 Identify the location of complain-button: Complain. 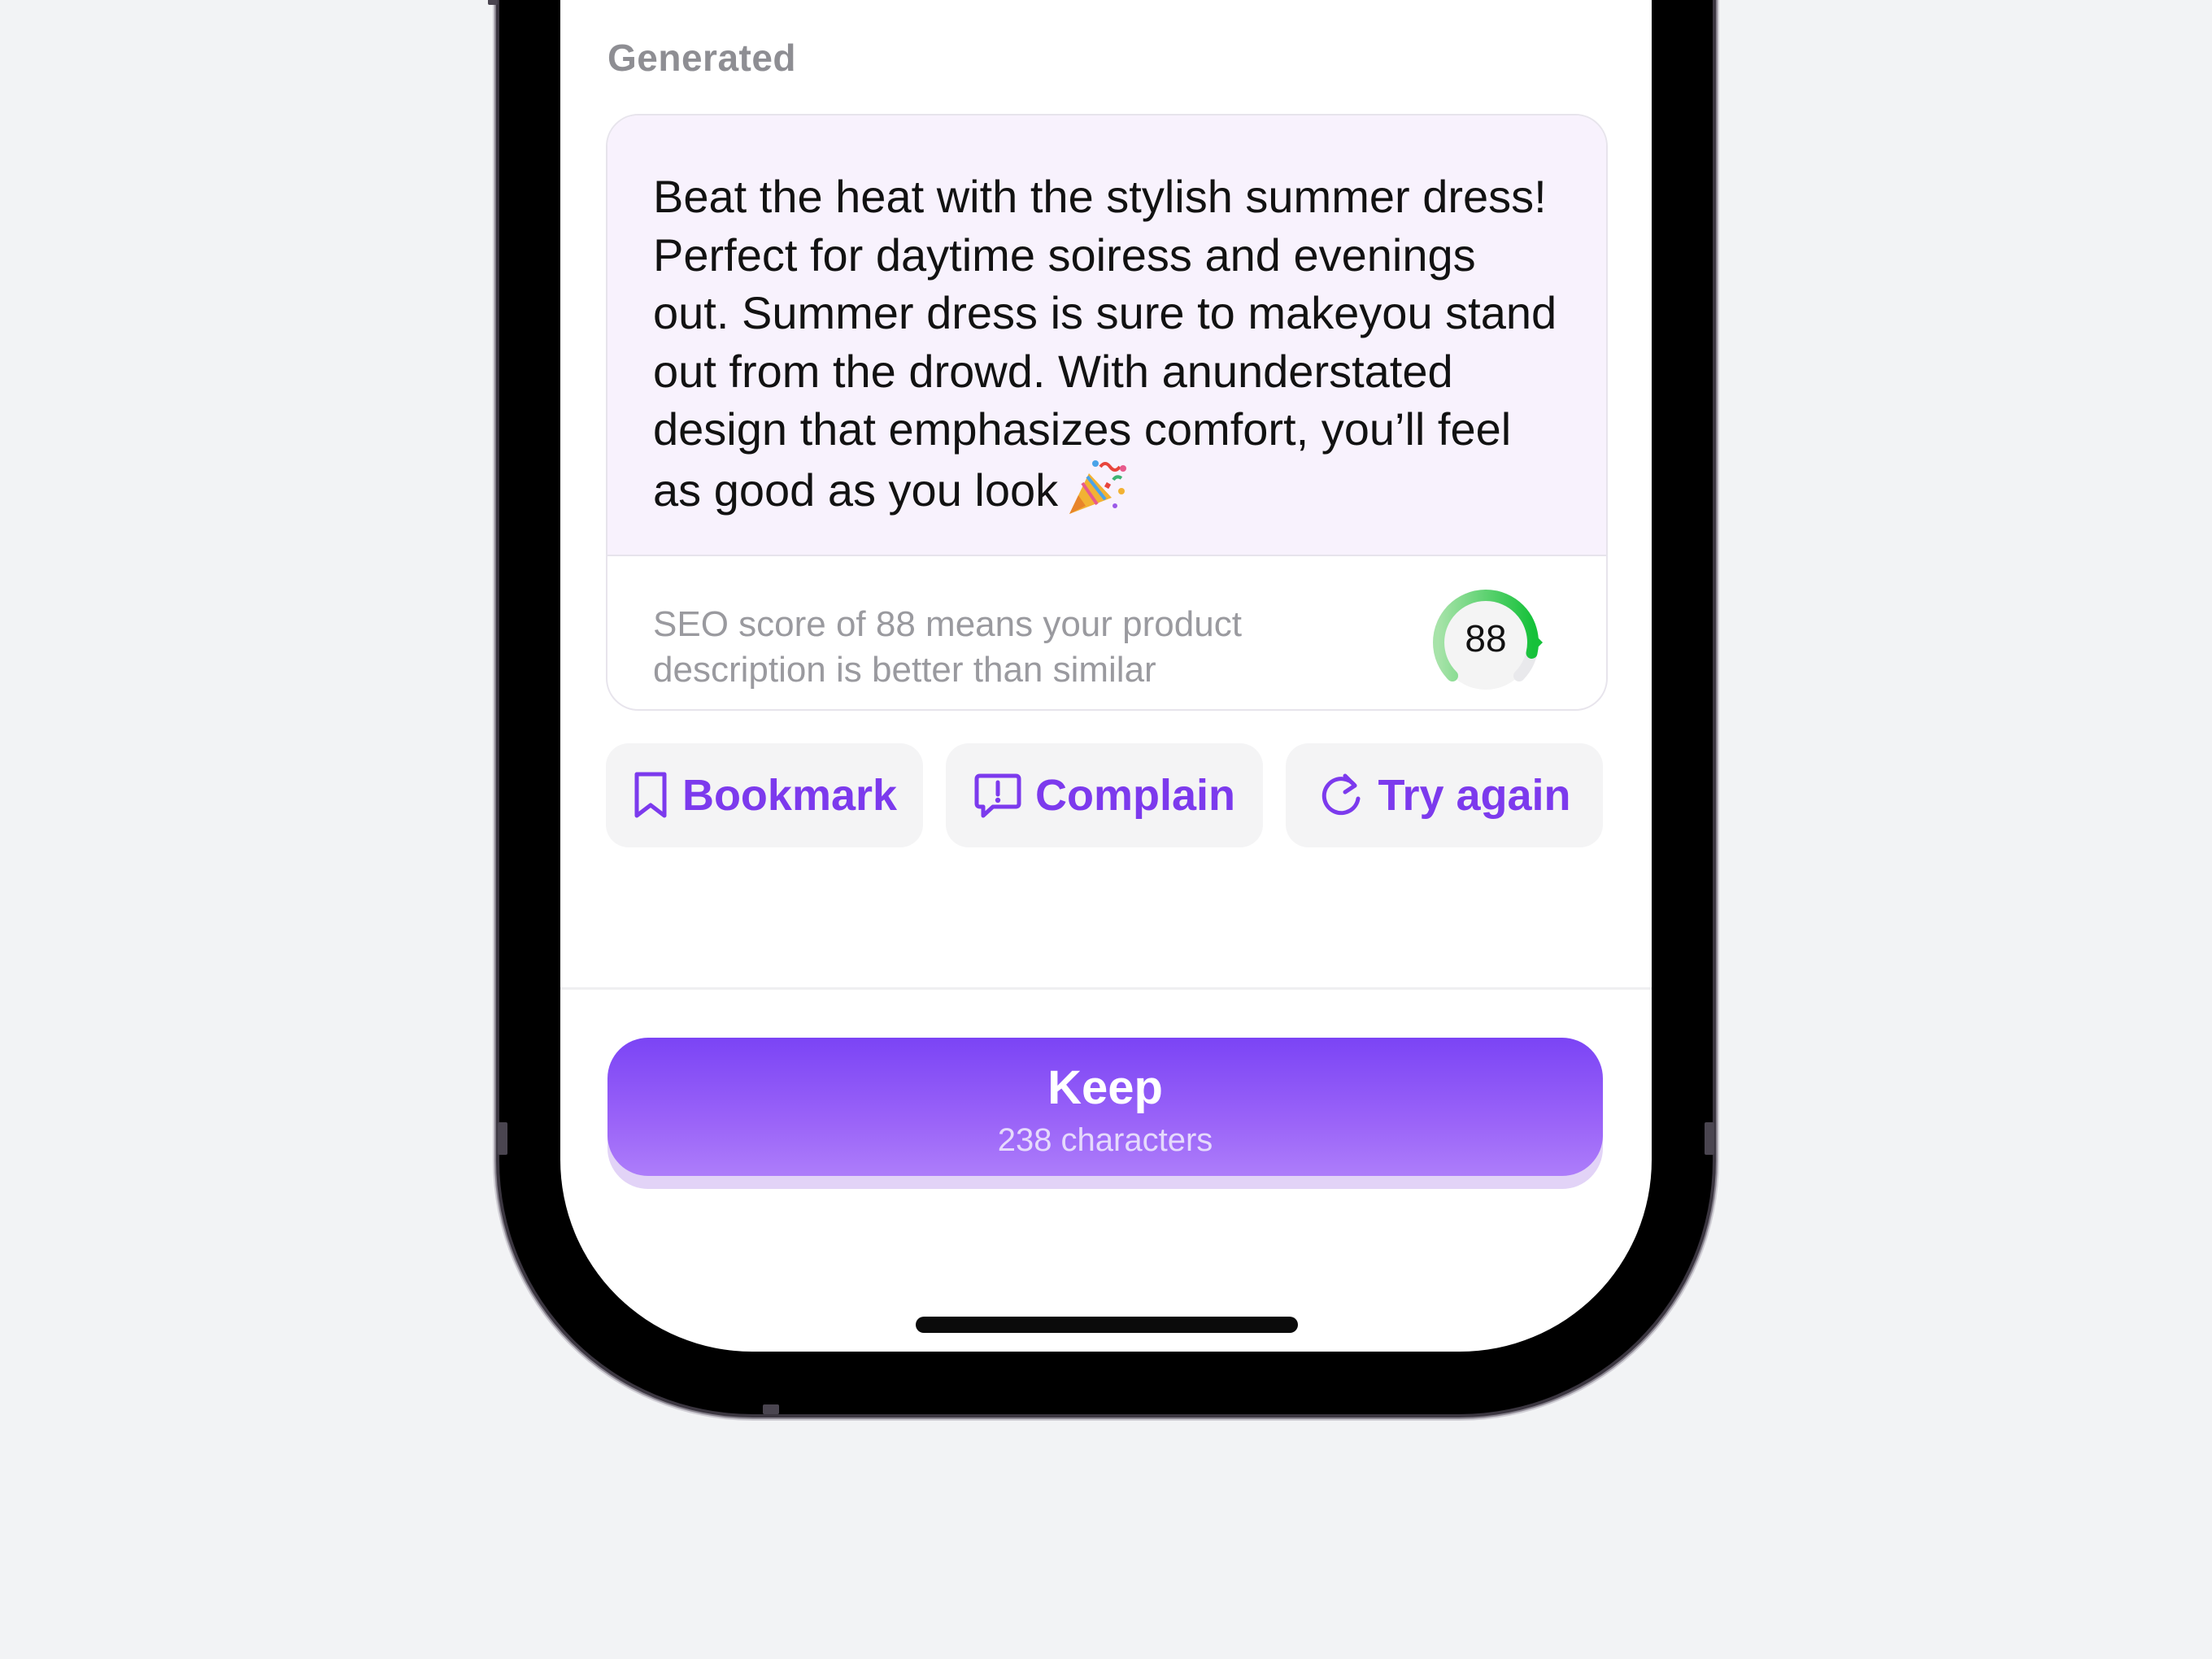
(1104, 795).